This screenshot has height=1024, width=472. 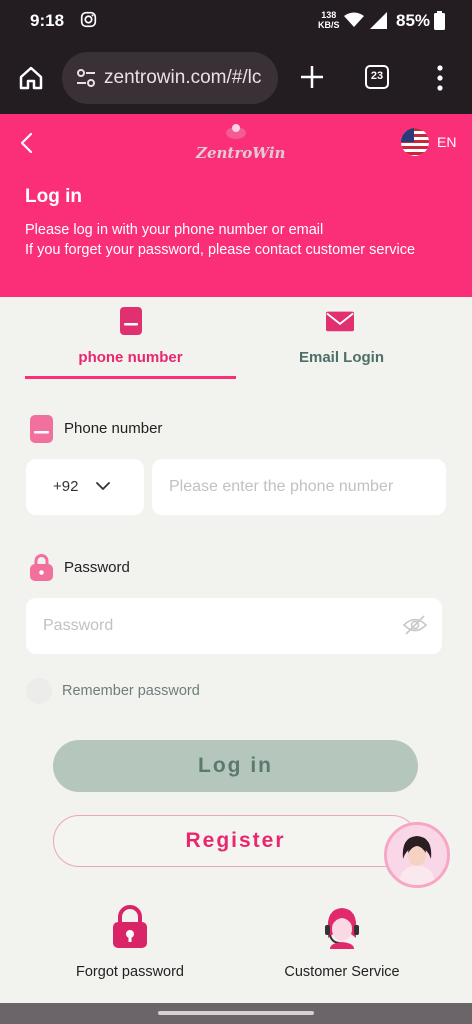 I want to click on login-button: Log in, so click(x=235, y=766).